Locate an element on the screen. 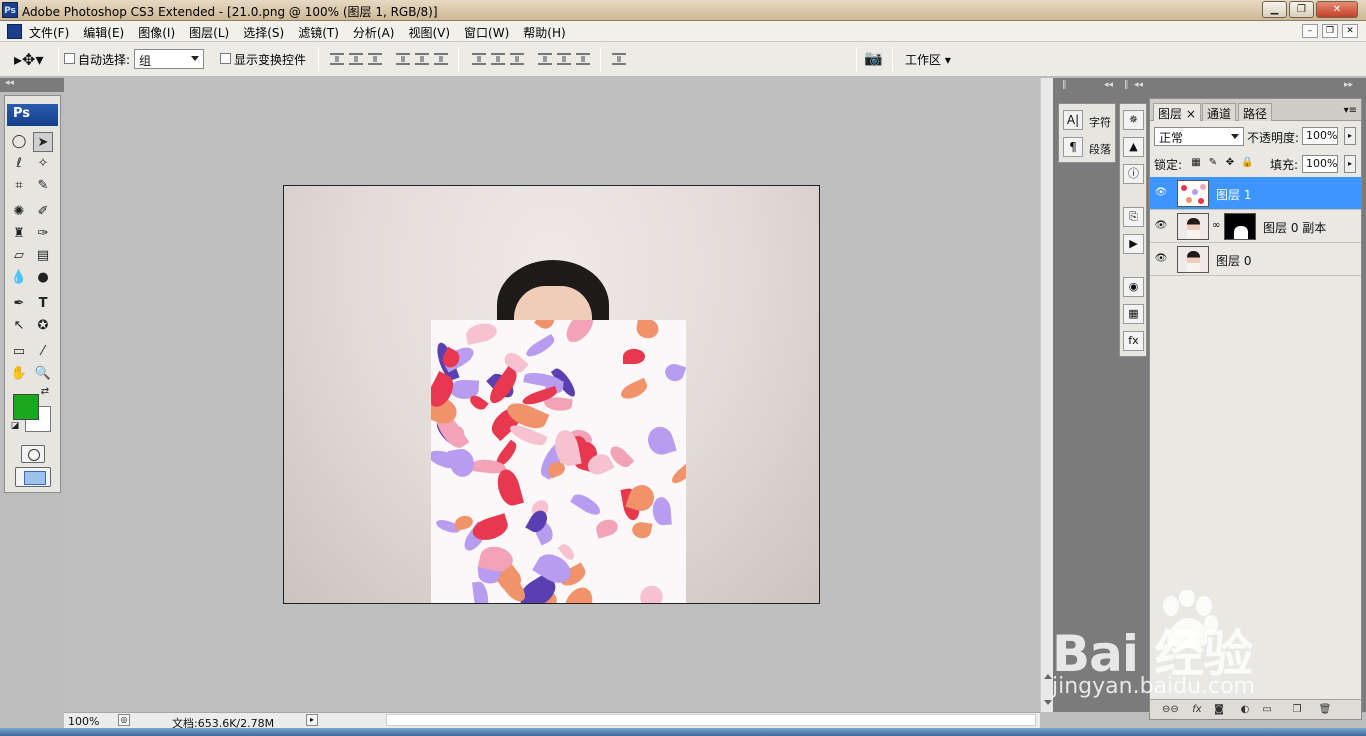 Image resolution: width=1366 pixels, height=736 pixels. bridge-icon: 📷 is located at coordinates (873, 58).